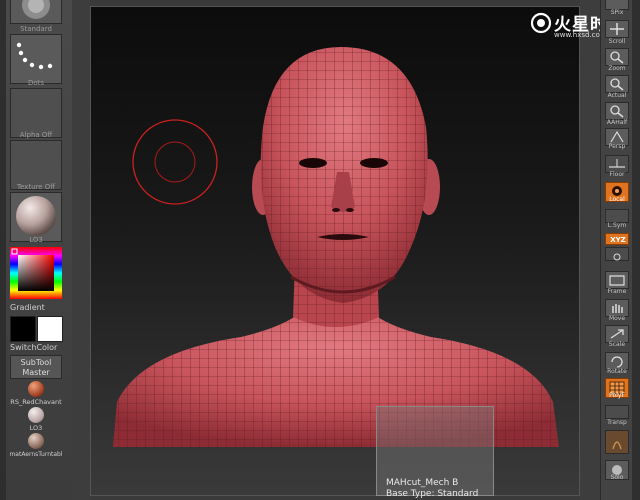 The image size is (640, 500). I want to click on alpha-label: Alpha Off, so click(36, 135).